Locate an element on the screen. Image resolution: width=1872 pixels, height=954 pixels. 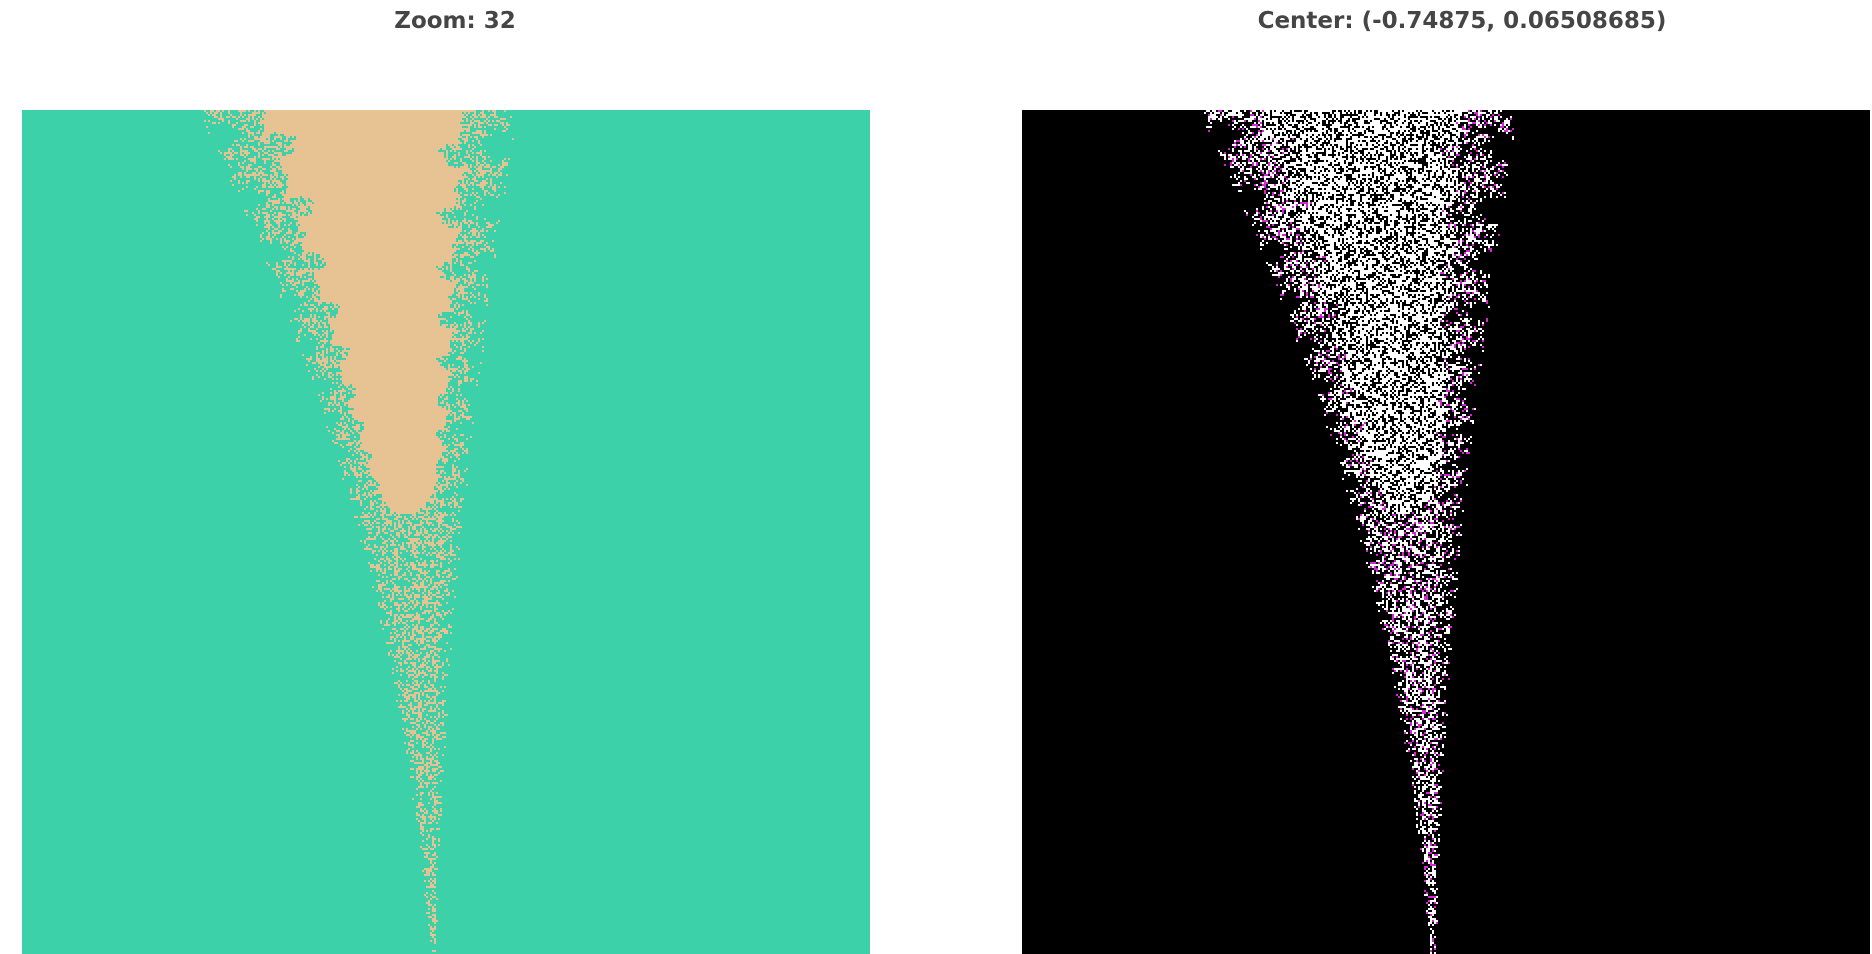
center-caption: Center: (-0.74875, 0.06508685) is located at coordinates (1462, 21).